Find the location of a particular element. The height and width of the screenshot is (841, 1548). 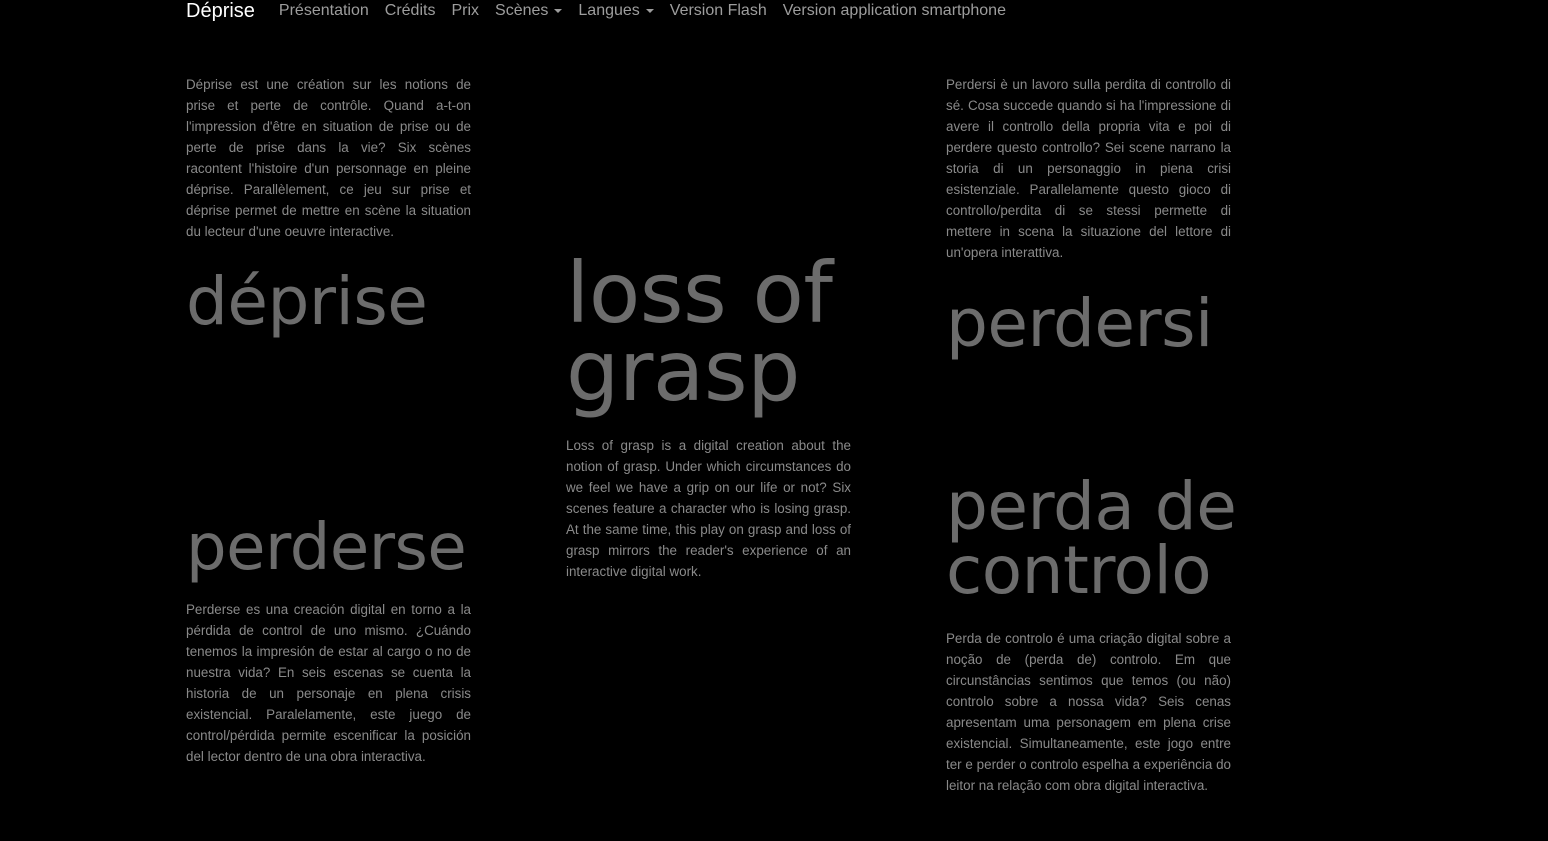

title-it: perdersi is located at coordinates (1079, 324).